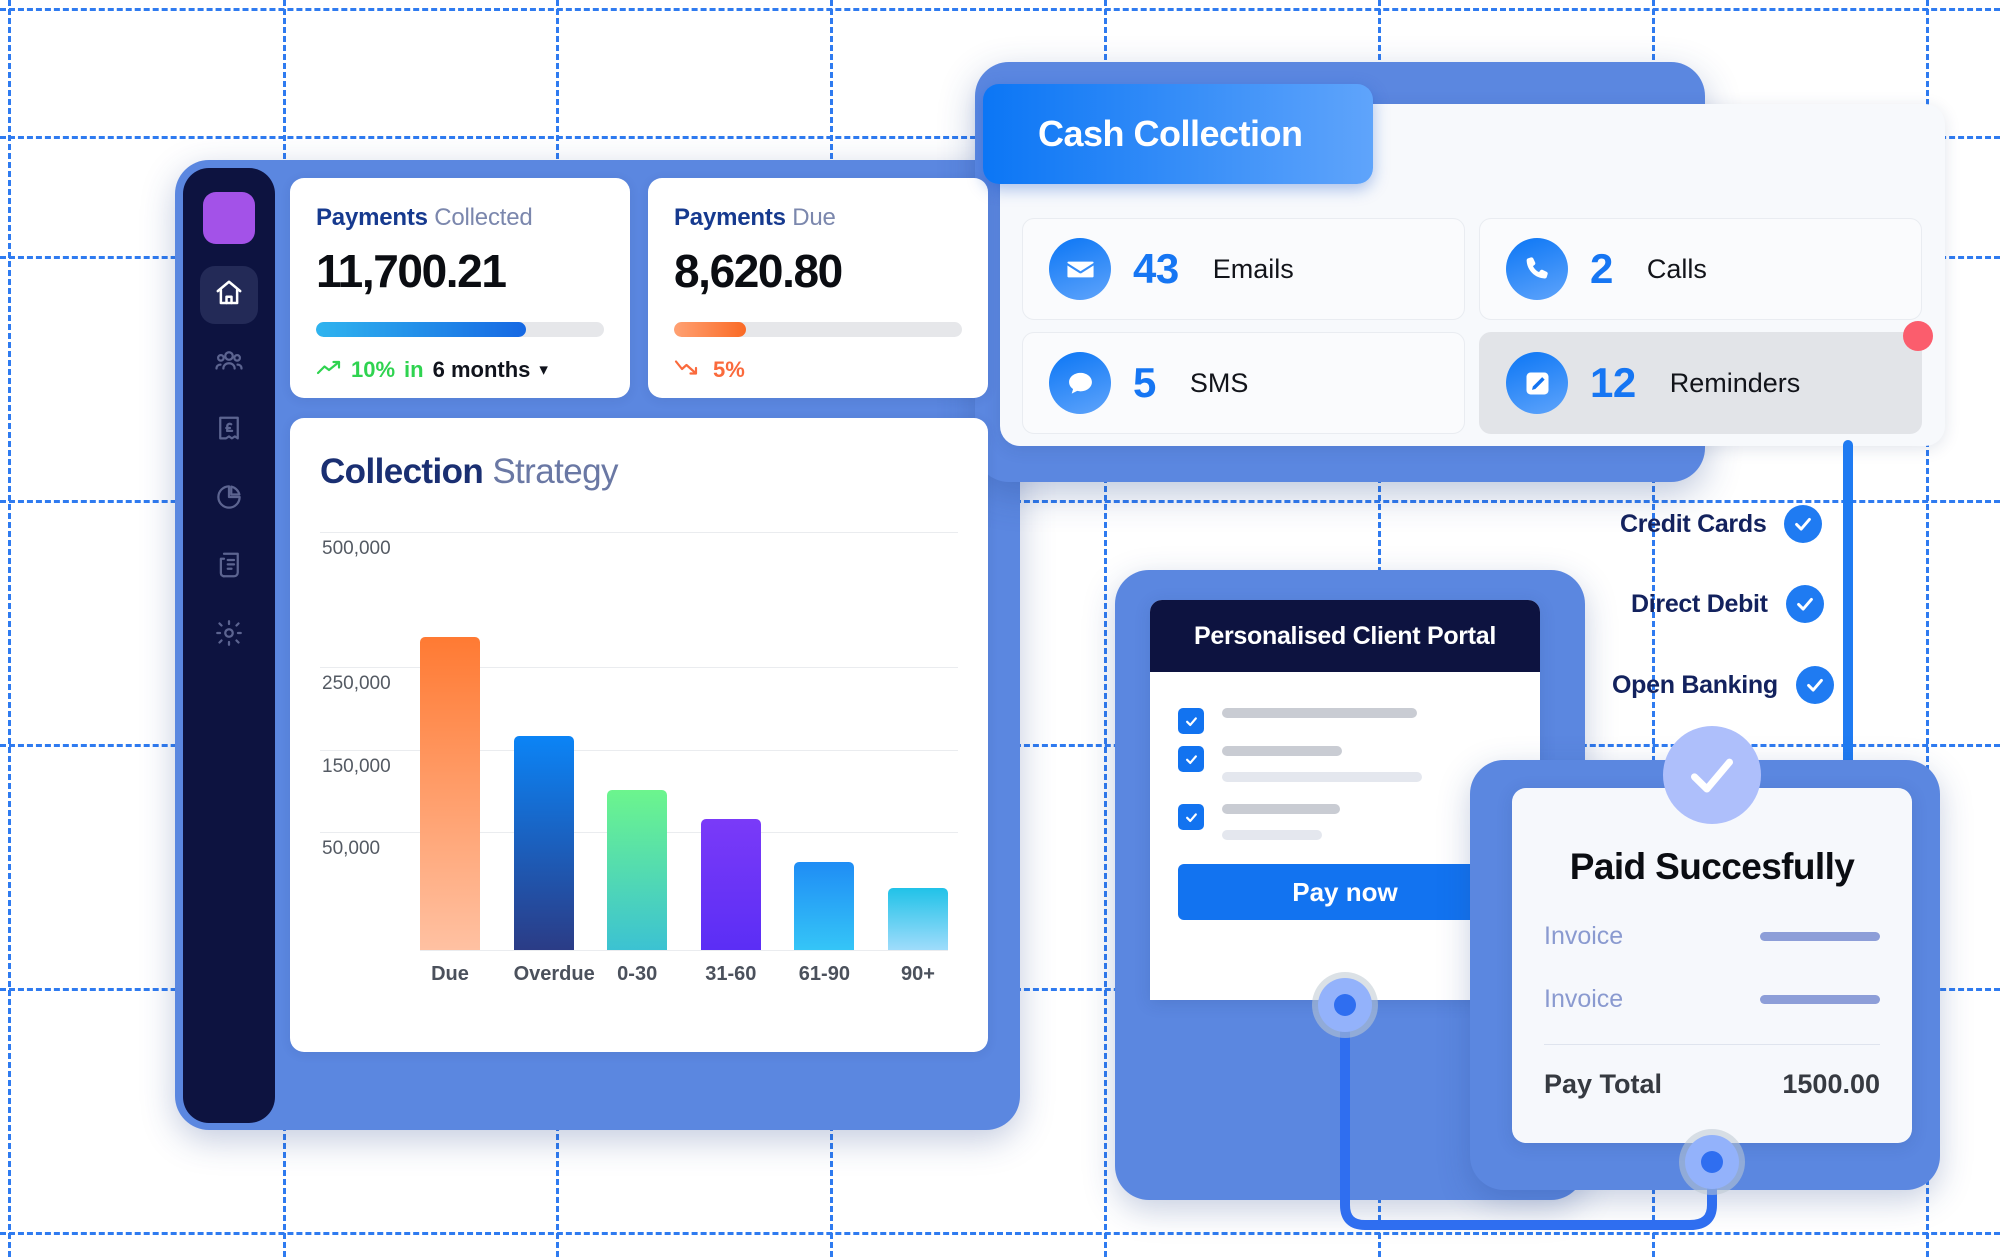 The image size is (2000, 1257). I want to click on sidebar-item-documents, so click(229, 567).